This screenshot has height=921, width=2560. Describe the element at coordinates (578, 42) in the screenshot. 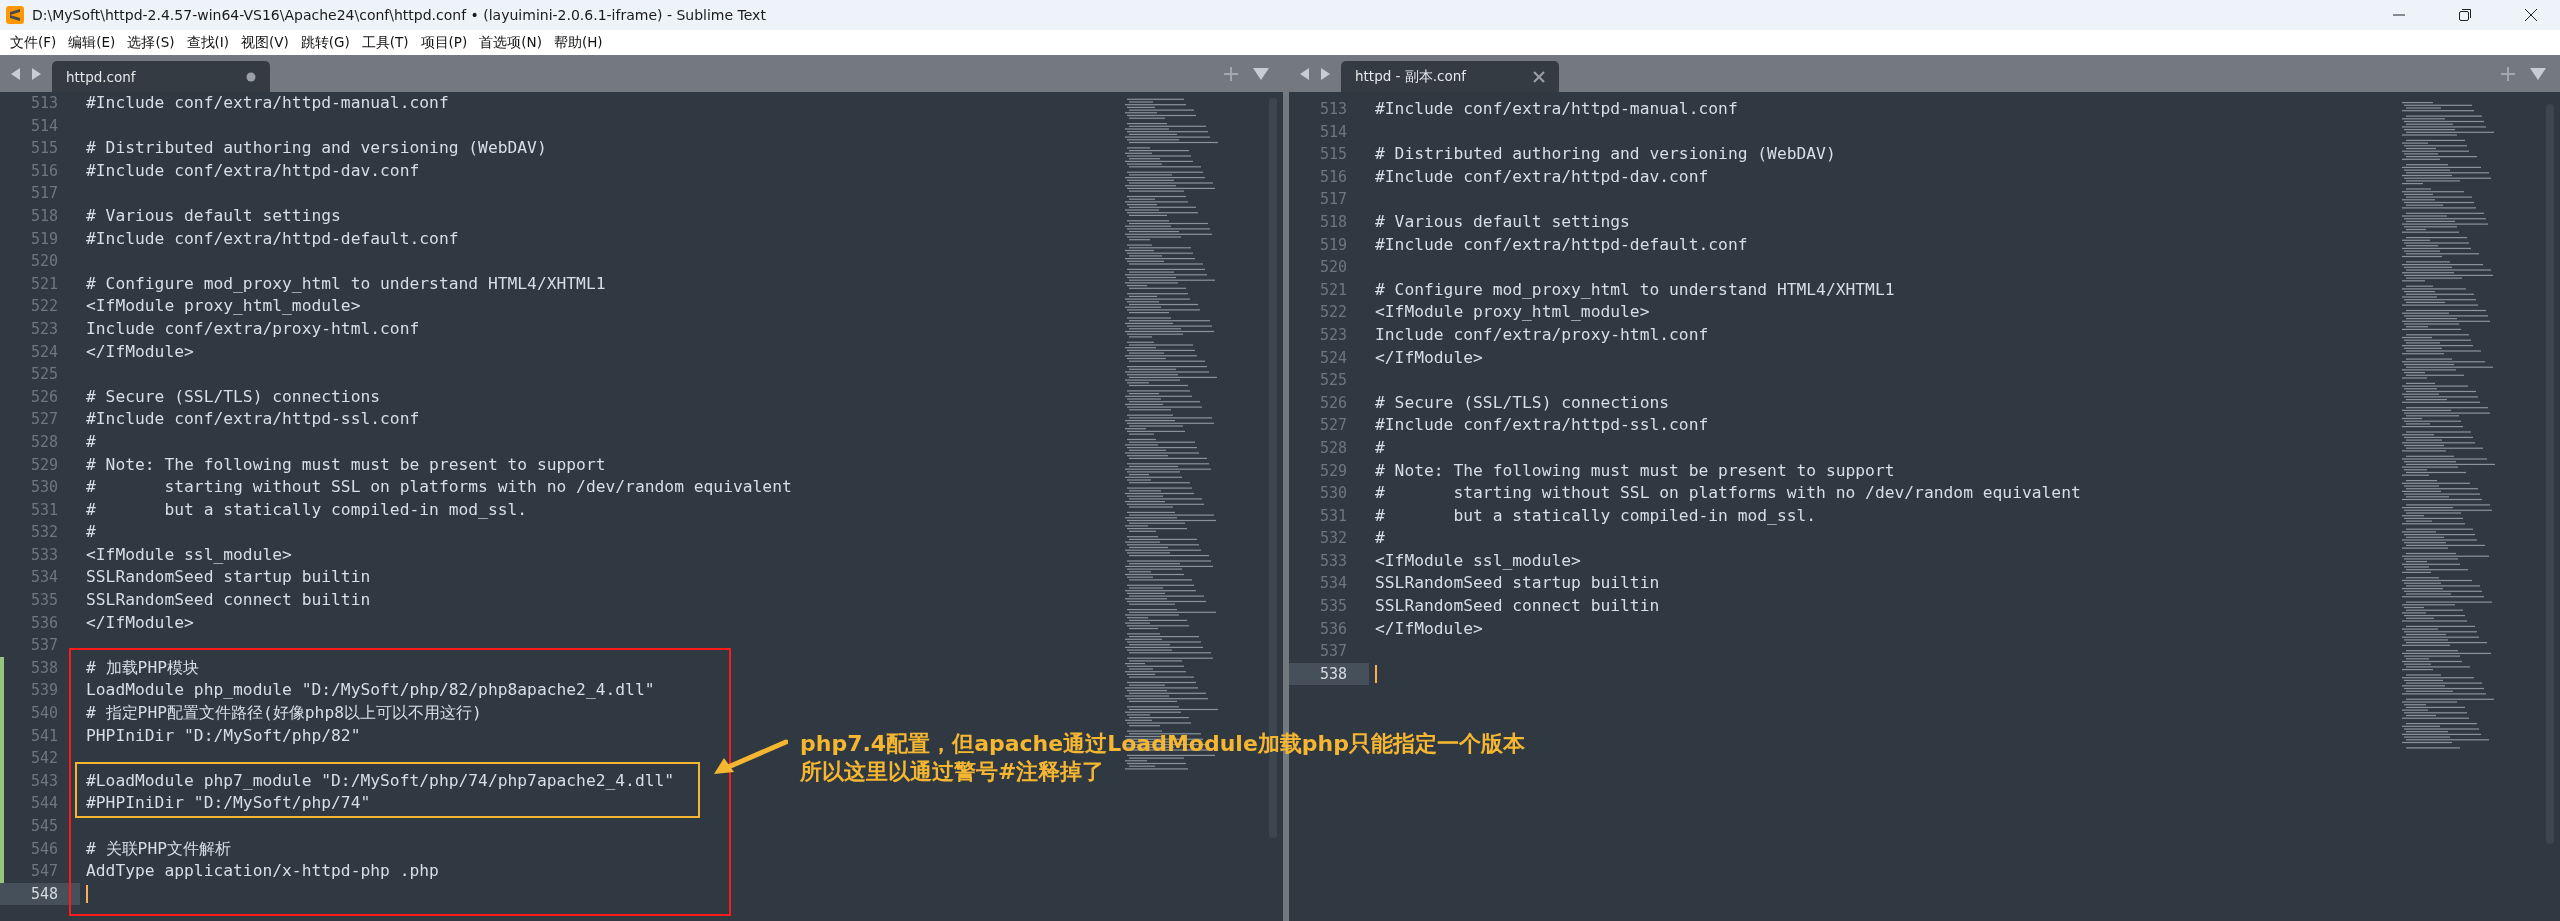

I see `menu-item: 帮助(H)` at that location.